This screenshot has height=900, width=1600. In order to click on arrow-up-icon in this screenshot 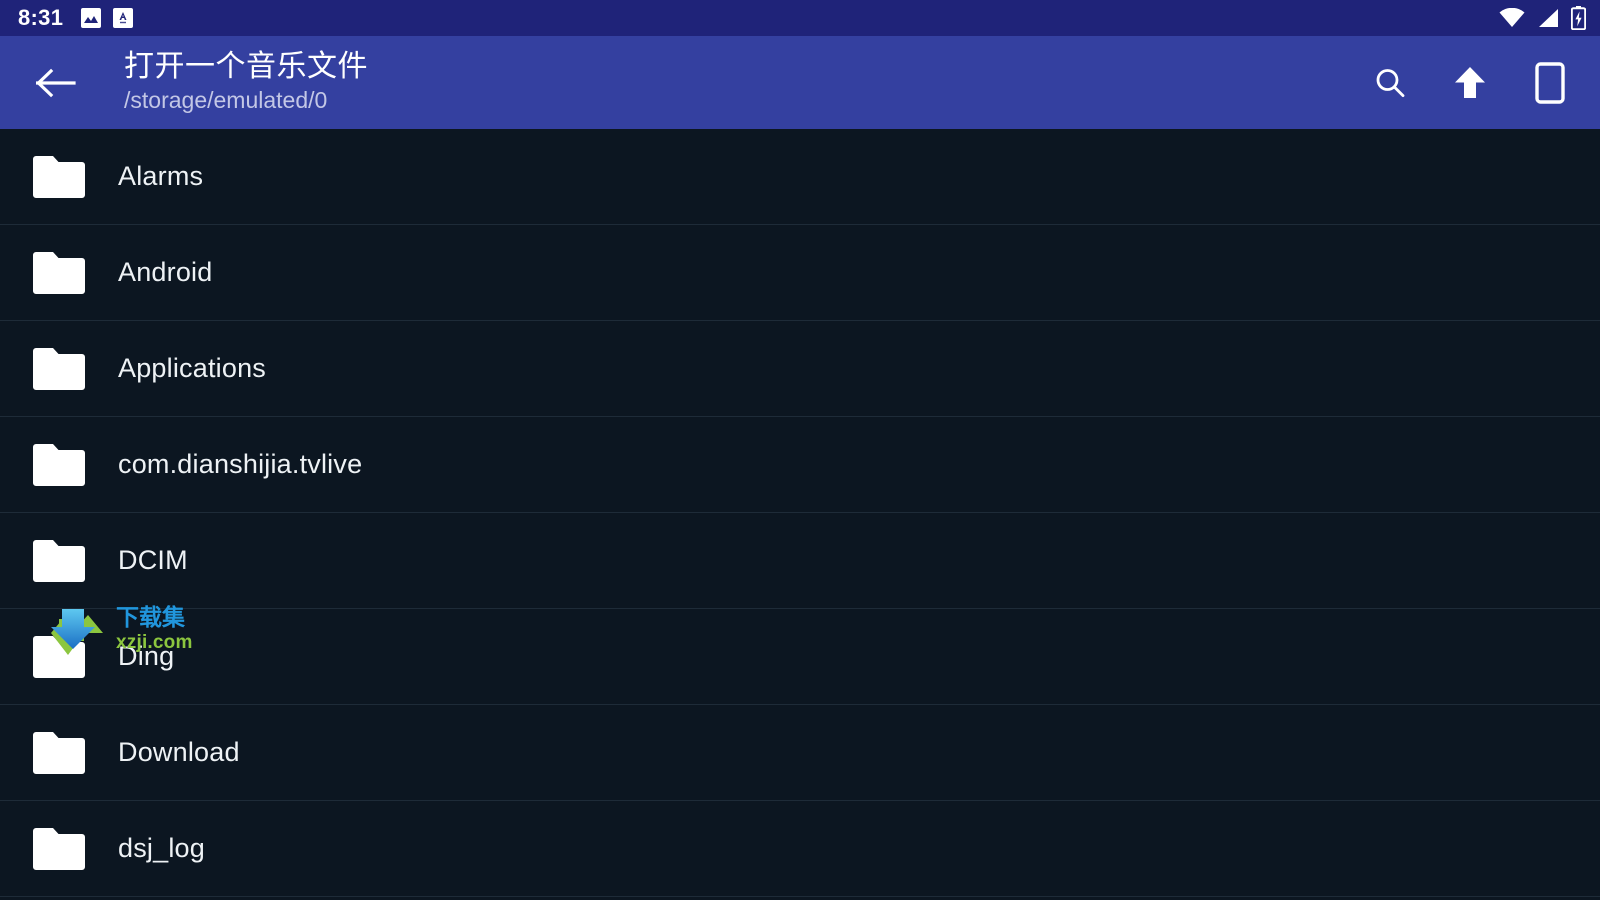, I will do `click(1470, 82)`.